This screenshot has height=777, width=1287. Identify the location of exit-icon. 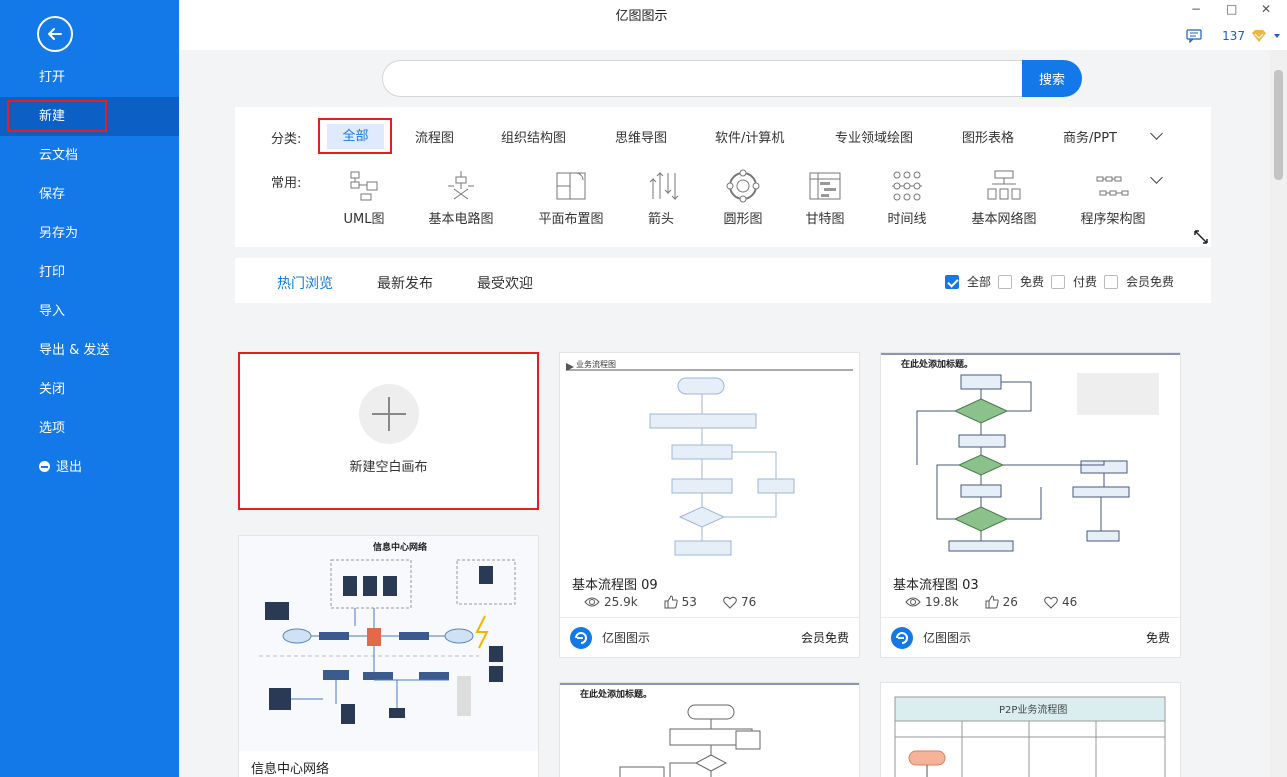
(44, 466).